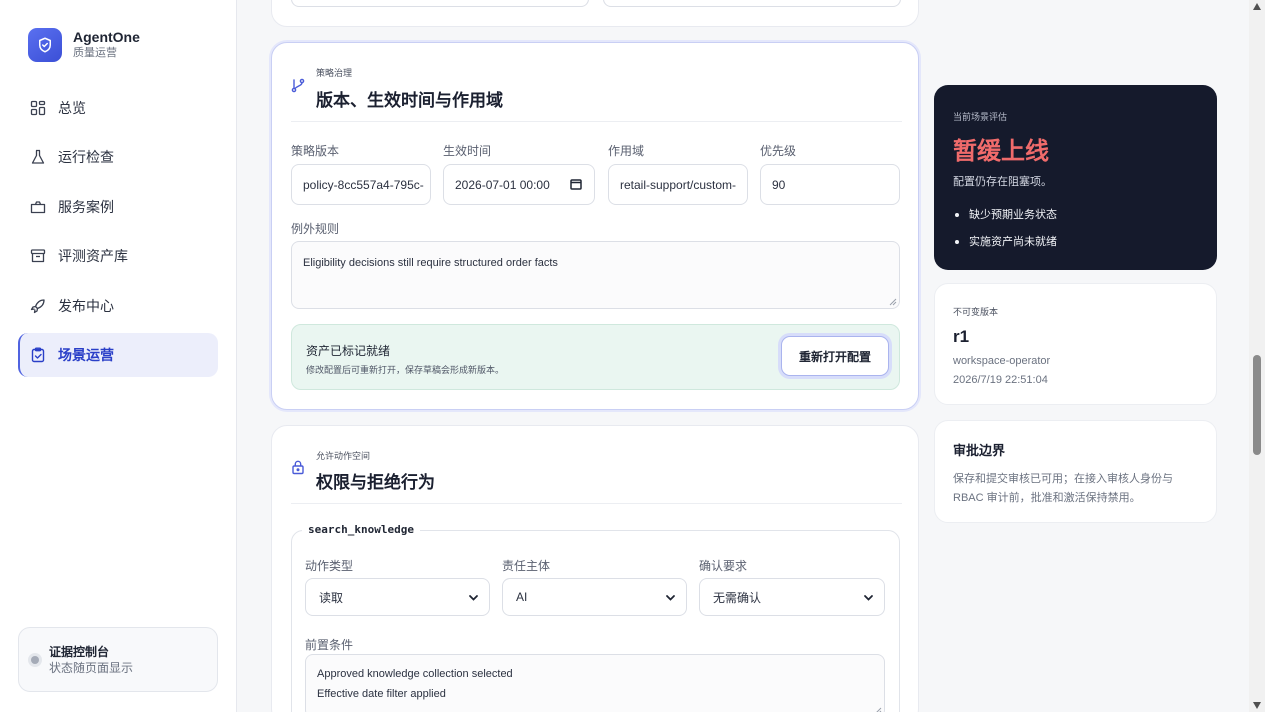  What do you see at coordinates (595, 357) in the screenshot?
I see `ready-banner: 资产已标记就绪 修改配置后可重新打开，保存草稿会形成新版本。 重新打开配置` at bounding box center [595, 357].